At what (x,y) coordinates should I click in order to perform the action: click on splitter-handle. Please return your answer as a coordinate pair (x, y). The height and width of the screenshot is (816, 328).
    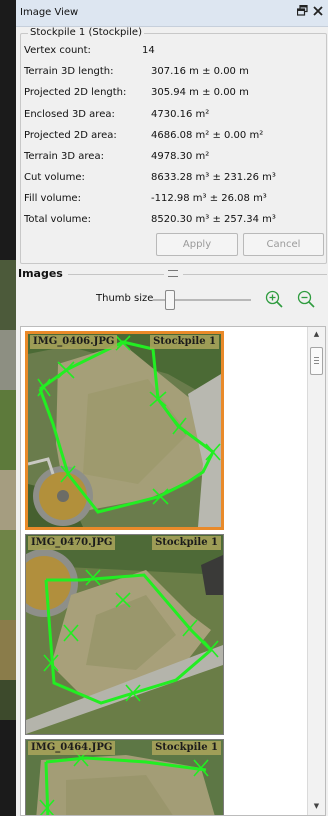
    Looking at the image, I should click on (173, 273).